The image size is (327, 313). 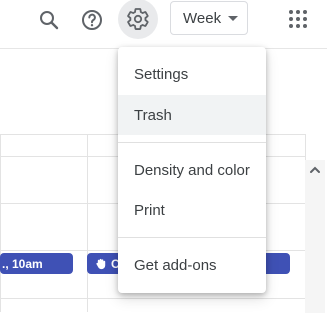 What do you see at coordinates (163, 22) in the screenshot?
I see `calendar-header: Week` at bounding box center [163, 22].